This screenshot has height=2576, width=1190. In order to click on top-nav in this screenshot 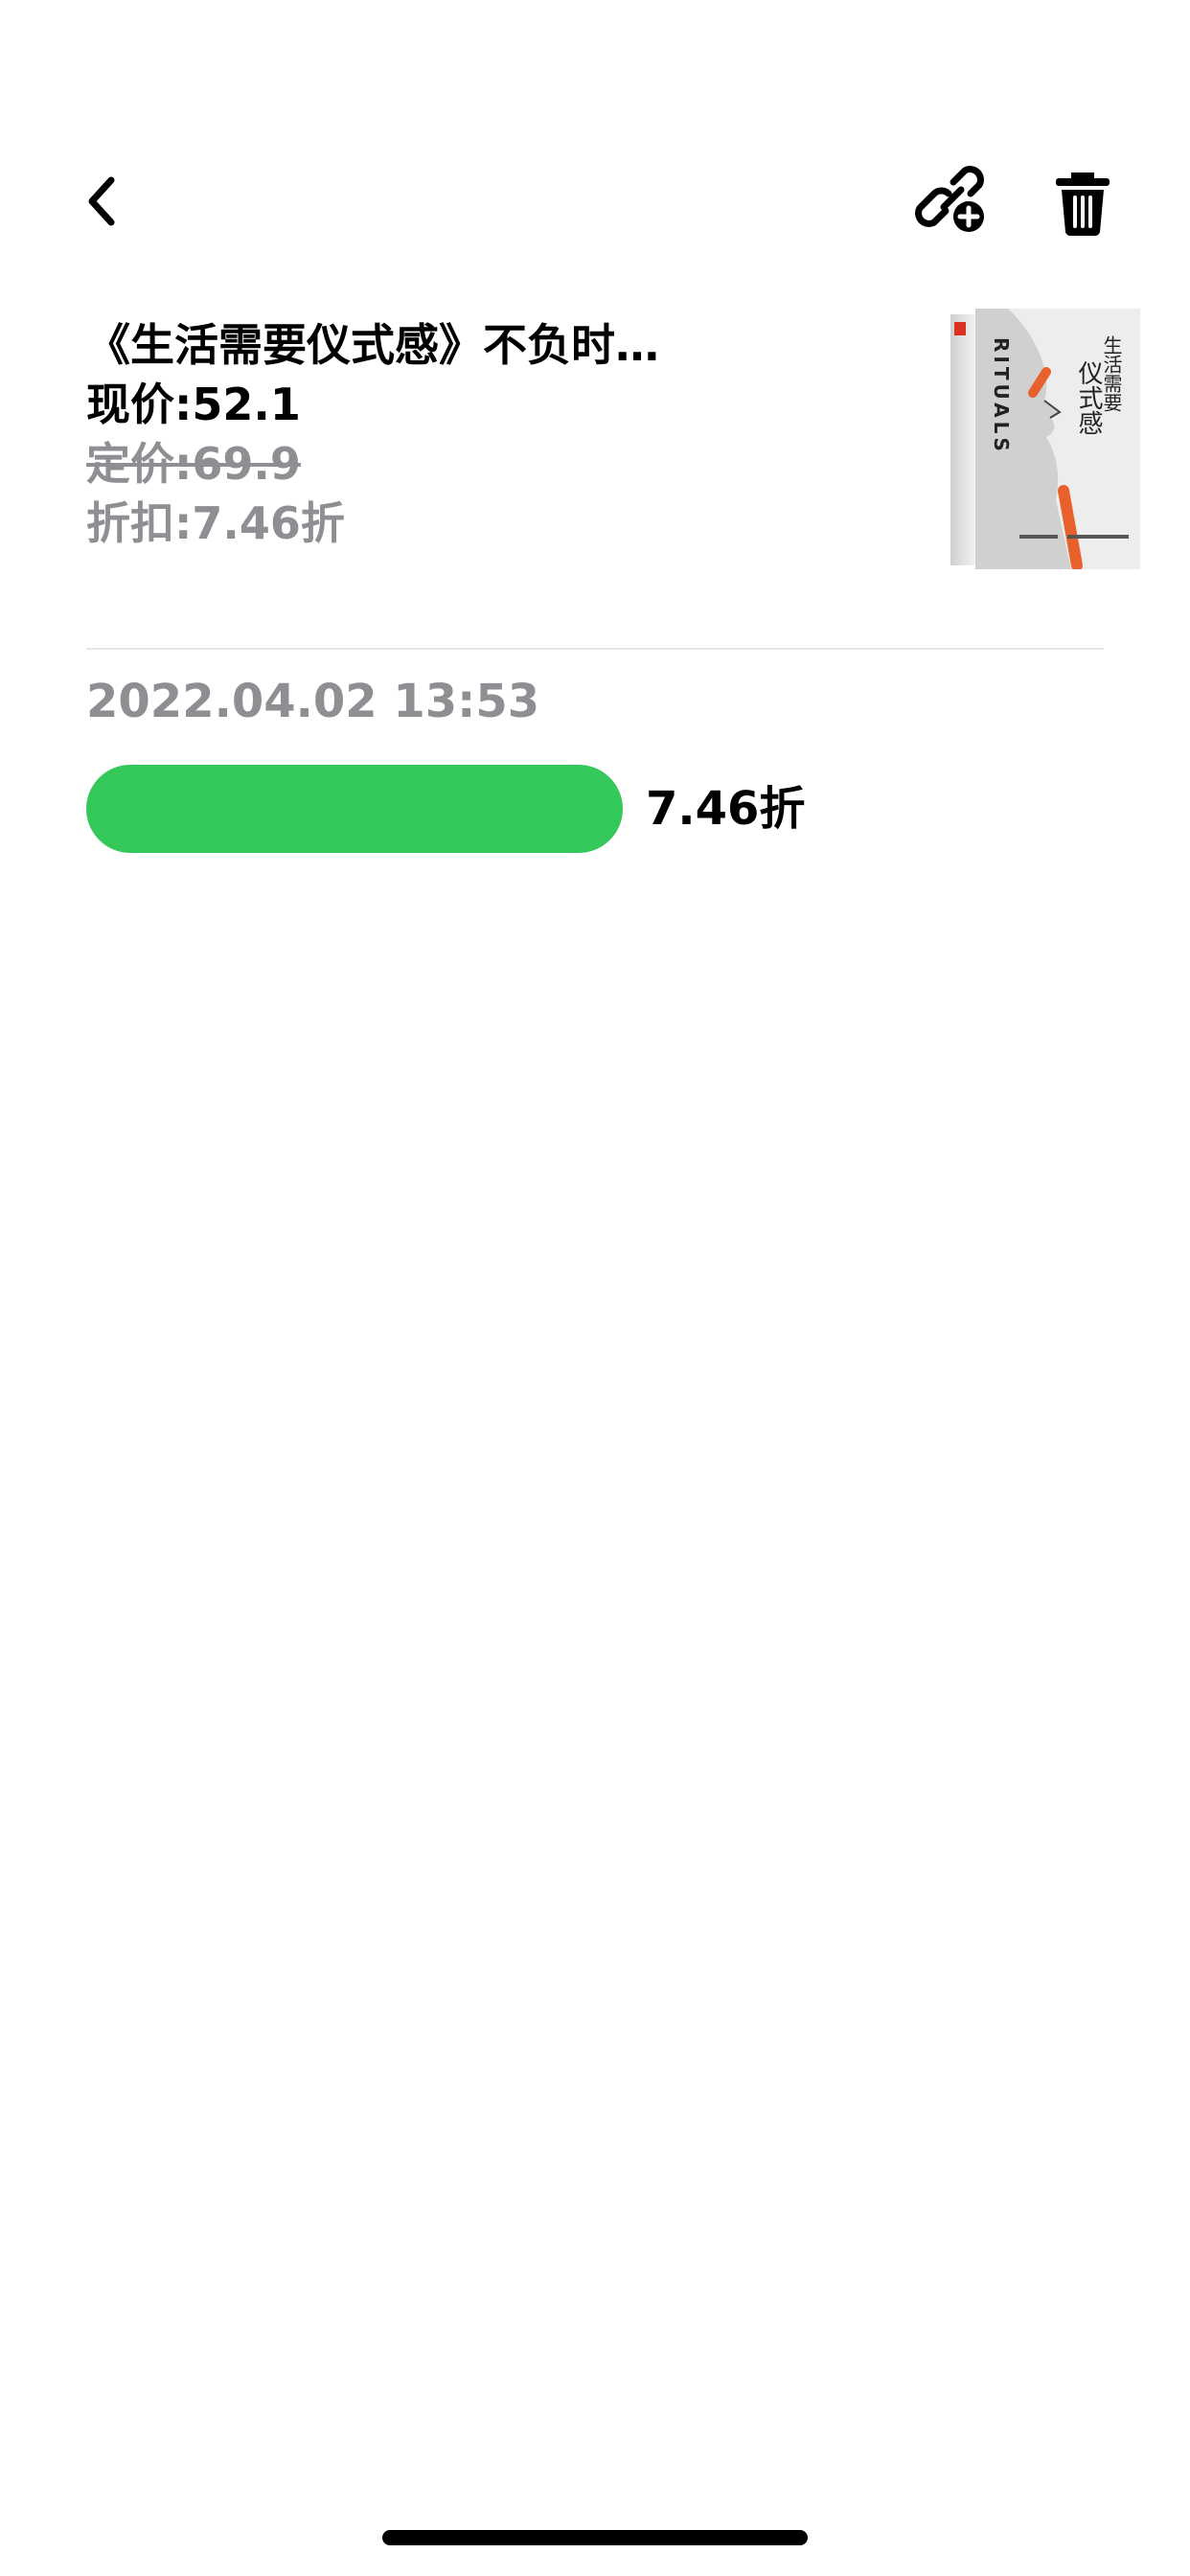, I will do `click(595, 201)`.